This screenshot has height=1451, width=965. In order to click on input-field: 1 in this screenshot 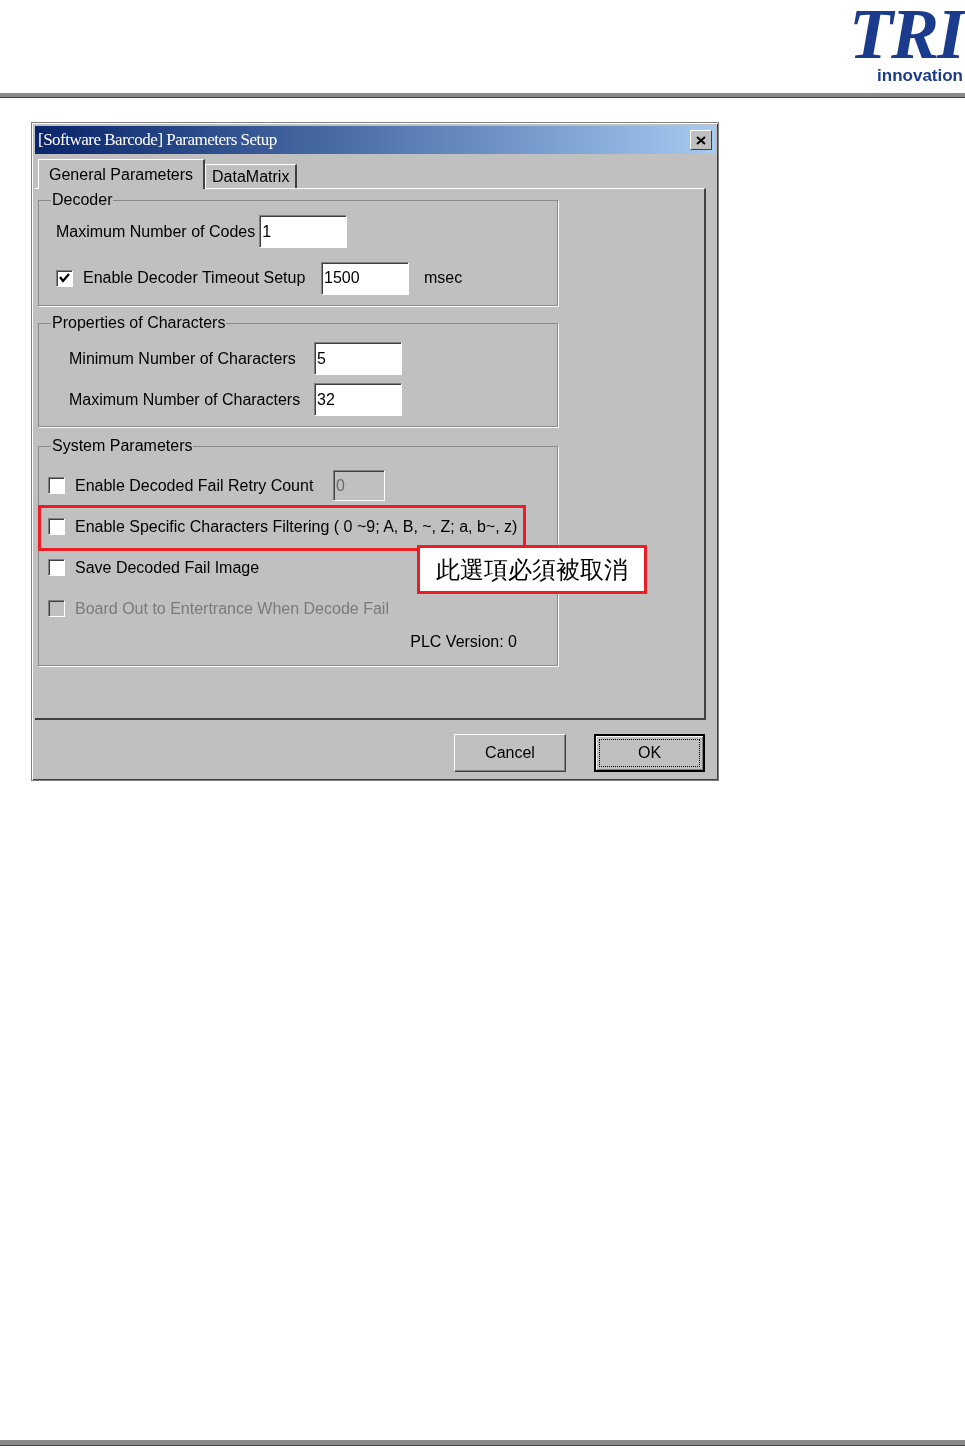, I will do `click(303, 231)`.